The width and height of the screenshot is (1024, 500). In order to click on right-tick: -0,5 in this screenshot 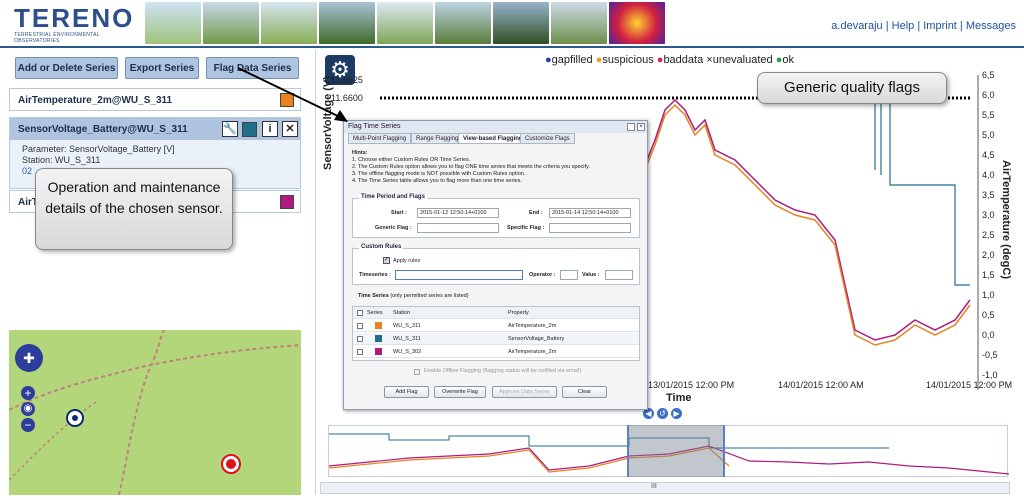, I will do `click(990, 355)`.